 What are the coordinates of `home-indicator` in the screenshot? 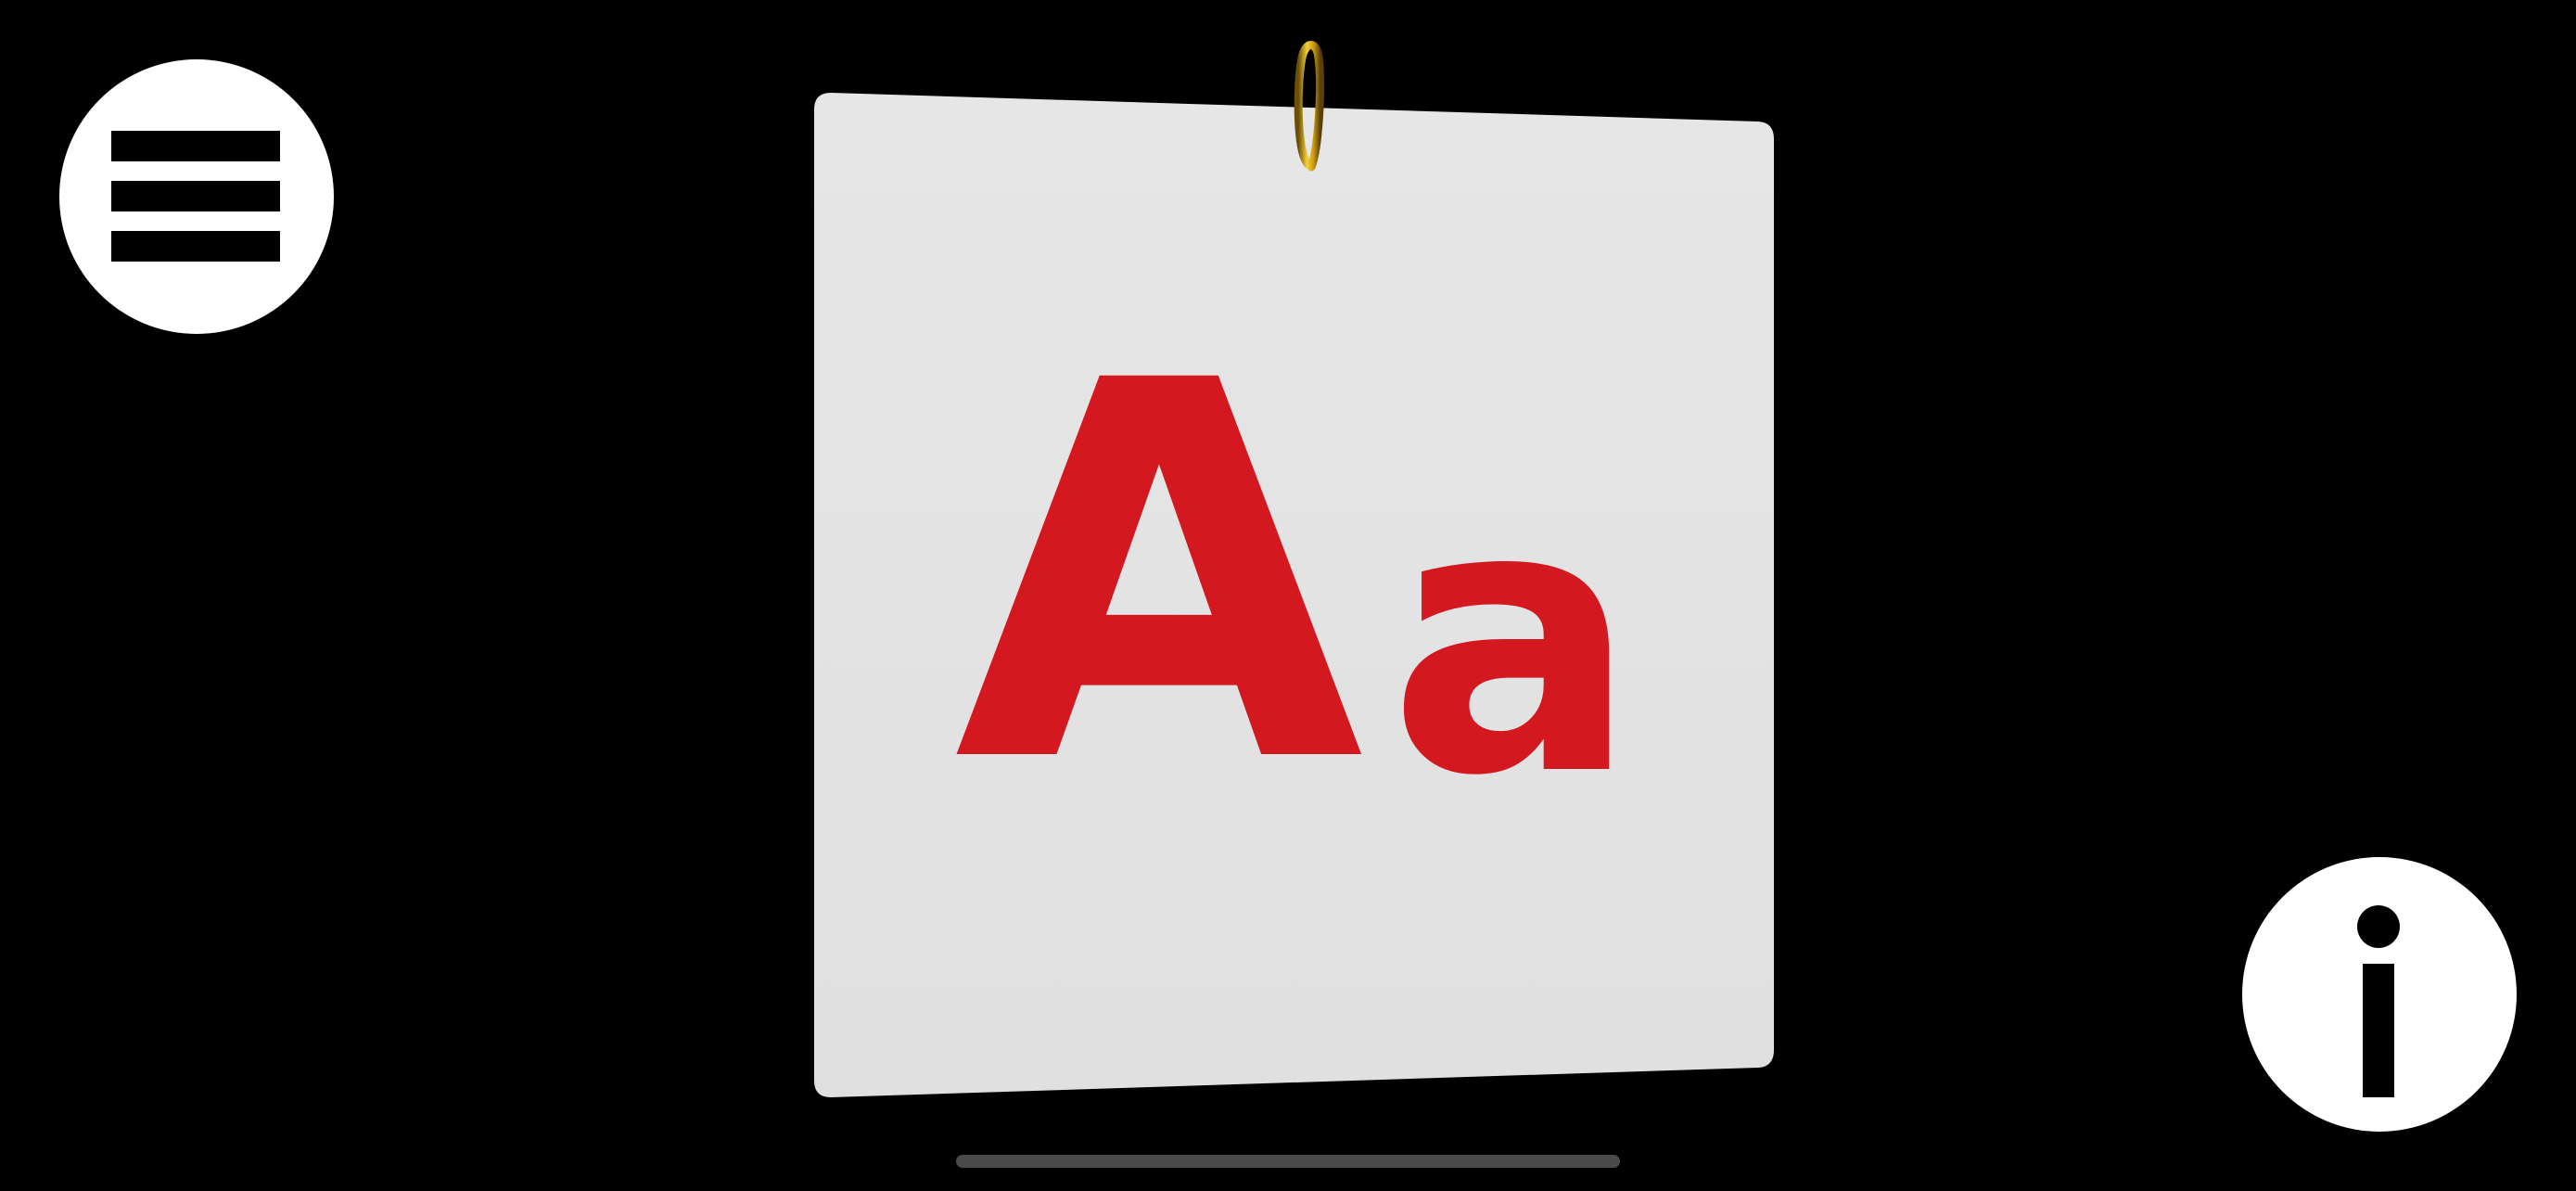 It's located at (1288, 1162).